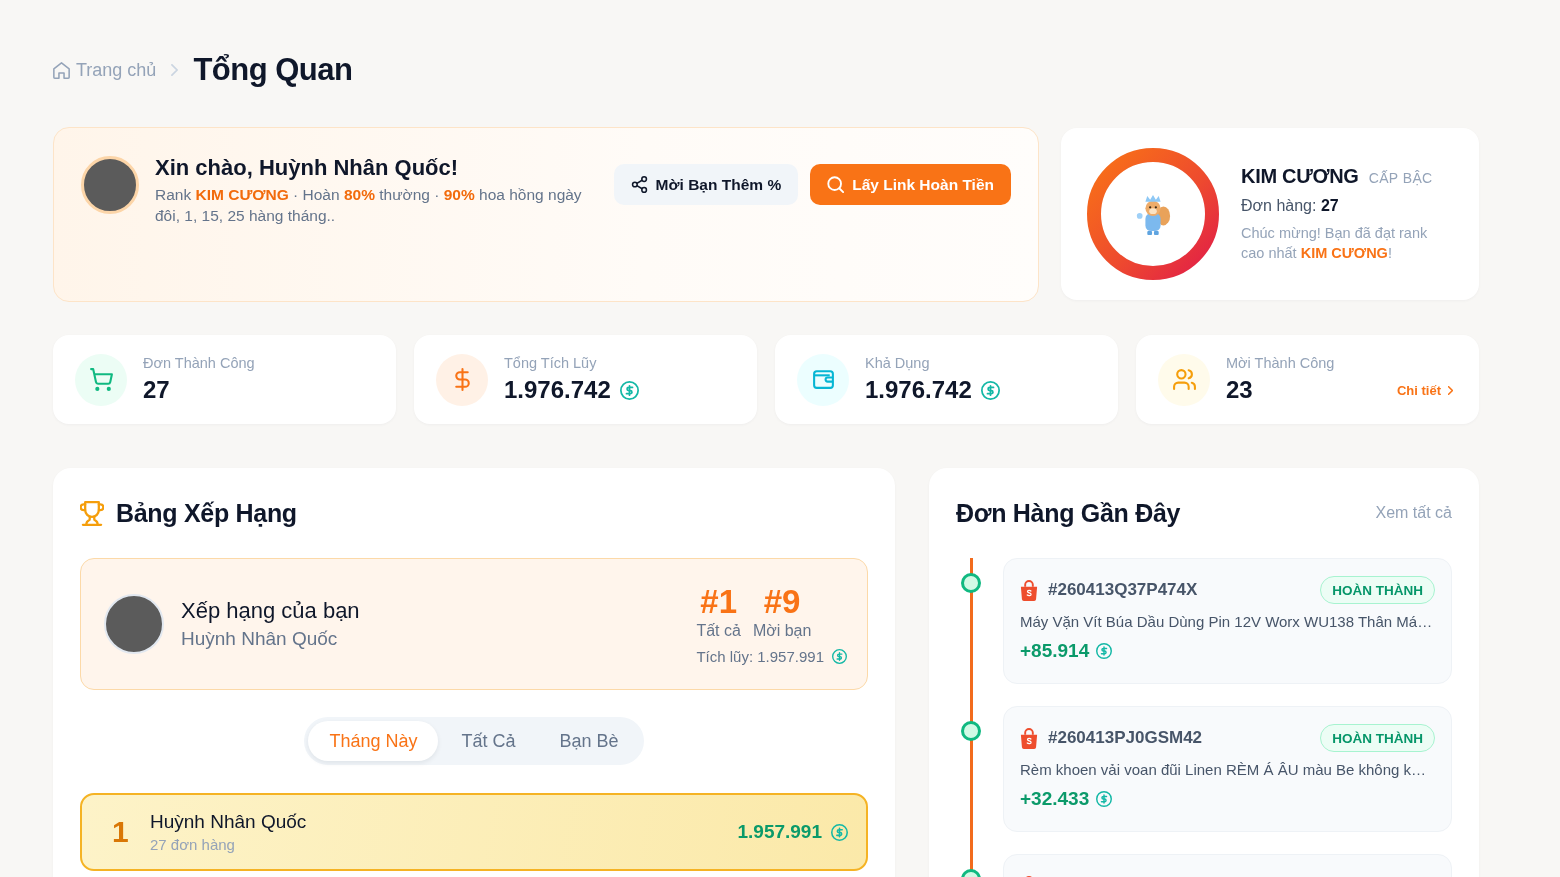 Image resolution: width=1560 pixels, height=877 pixels. What do you see at coordinates (206, 513) in the screenshot?
I see `leaderboard-title: Bảng Xếp Hạng` at bounding box center [206, 513].